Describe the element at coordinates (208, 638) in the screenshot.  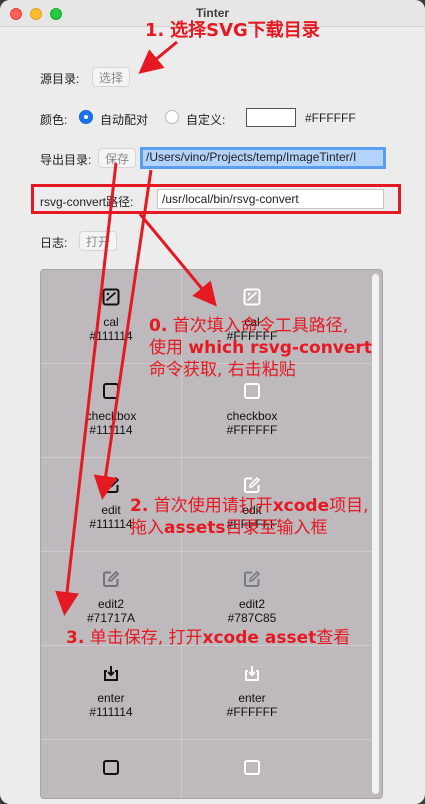
I see `annotation-step-3: 3. 单击保存, 打开xcode asset查看` at that location.